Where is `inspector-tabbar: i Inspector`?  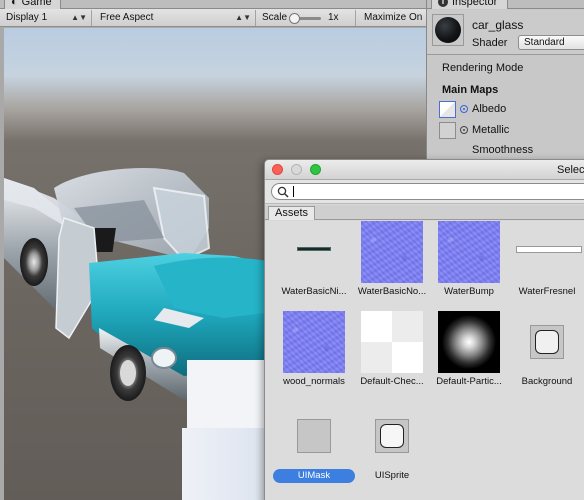 inspector-tabbar: i Inspector is located at coordinates (505, 4).